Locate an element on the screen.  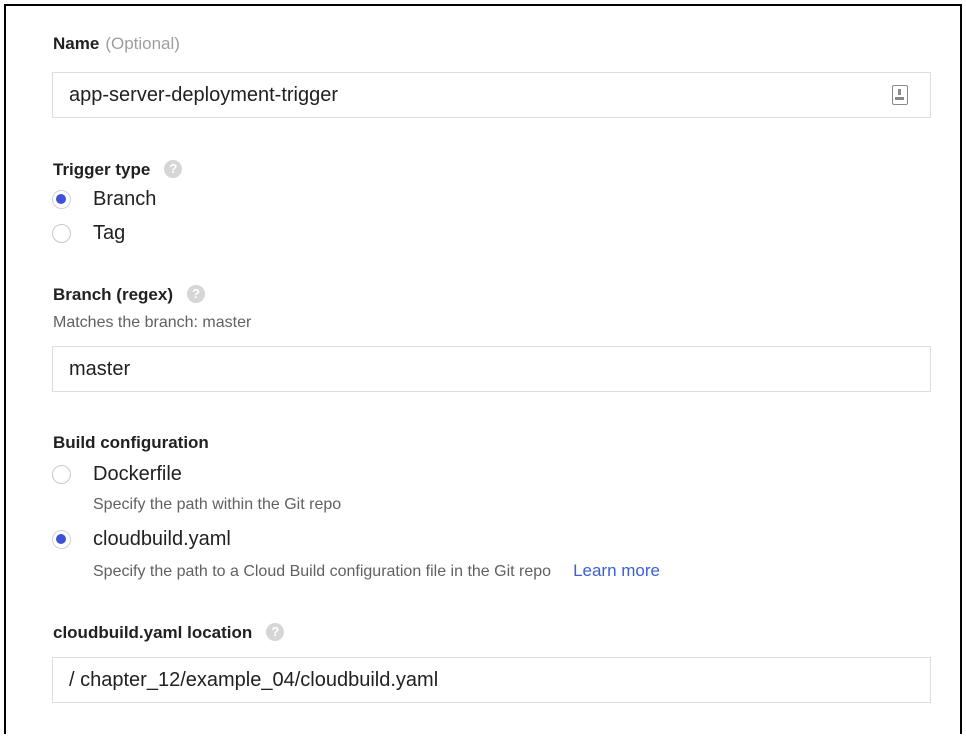
radio-cloudbuild-label: cloudbuild.yaml is located at coordinates (162, 539).